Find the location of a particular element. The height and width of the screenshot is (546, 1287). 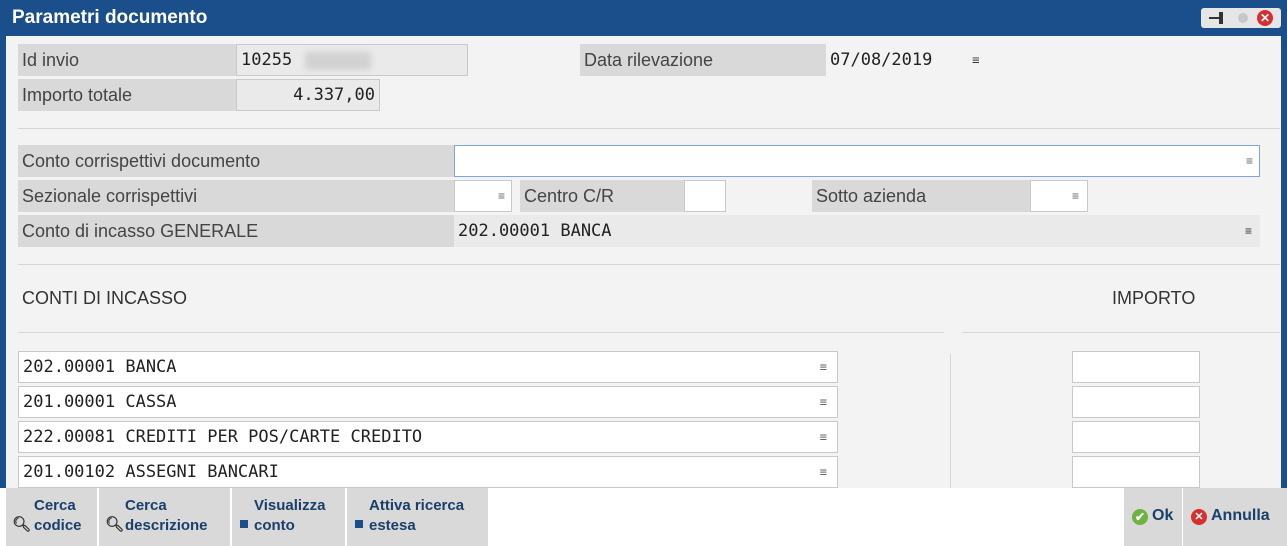

pin-icon is located at coordinates (1217, 18).